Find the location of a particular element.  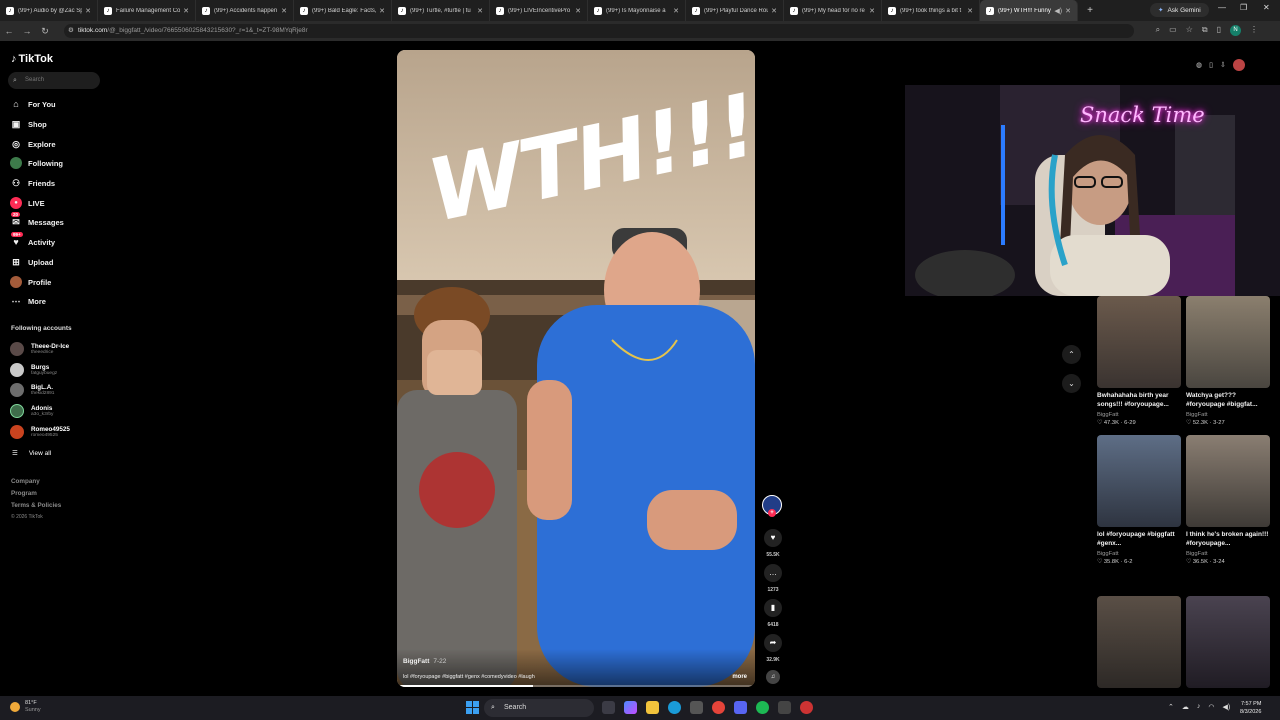

edge-icon is located at coordinates (674, 707).